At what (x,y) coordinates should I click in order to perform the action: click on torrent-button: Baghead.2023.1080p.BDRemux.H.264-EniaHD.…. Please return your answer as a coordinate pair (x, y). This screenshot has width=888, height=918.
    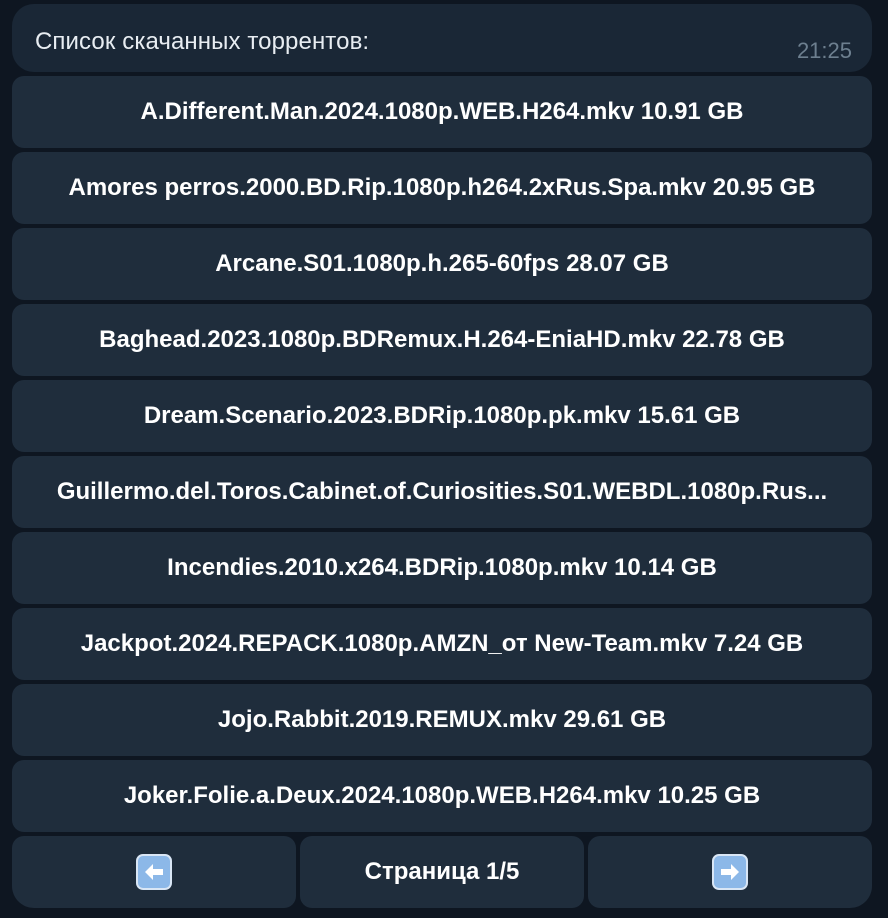
    Looking at the image, I should click on (442, 340).